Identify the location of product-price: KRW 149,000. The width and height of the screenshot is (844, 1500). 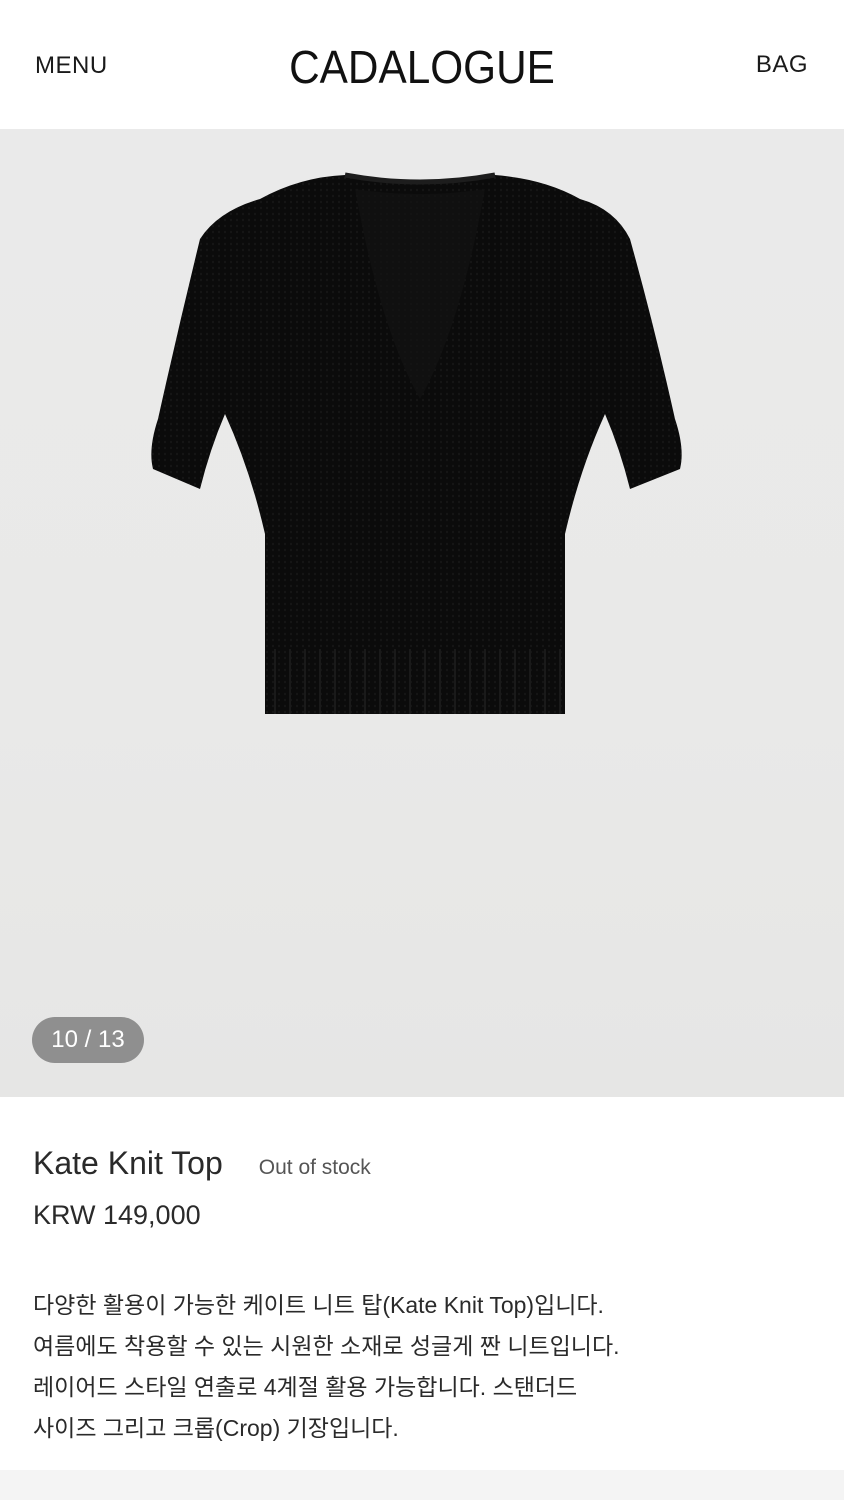
(117, 1215).